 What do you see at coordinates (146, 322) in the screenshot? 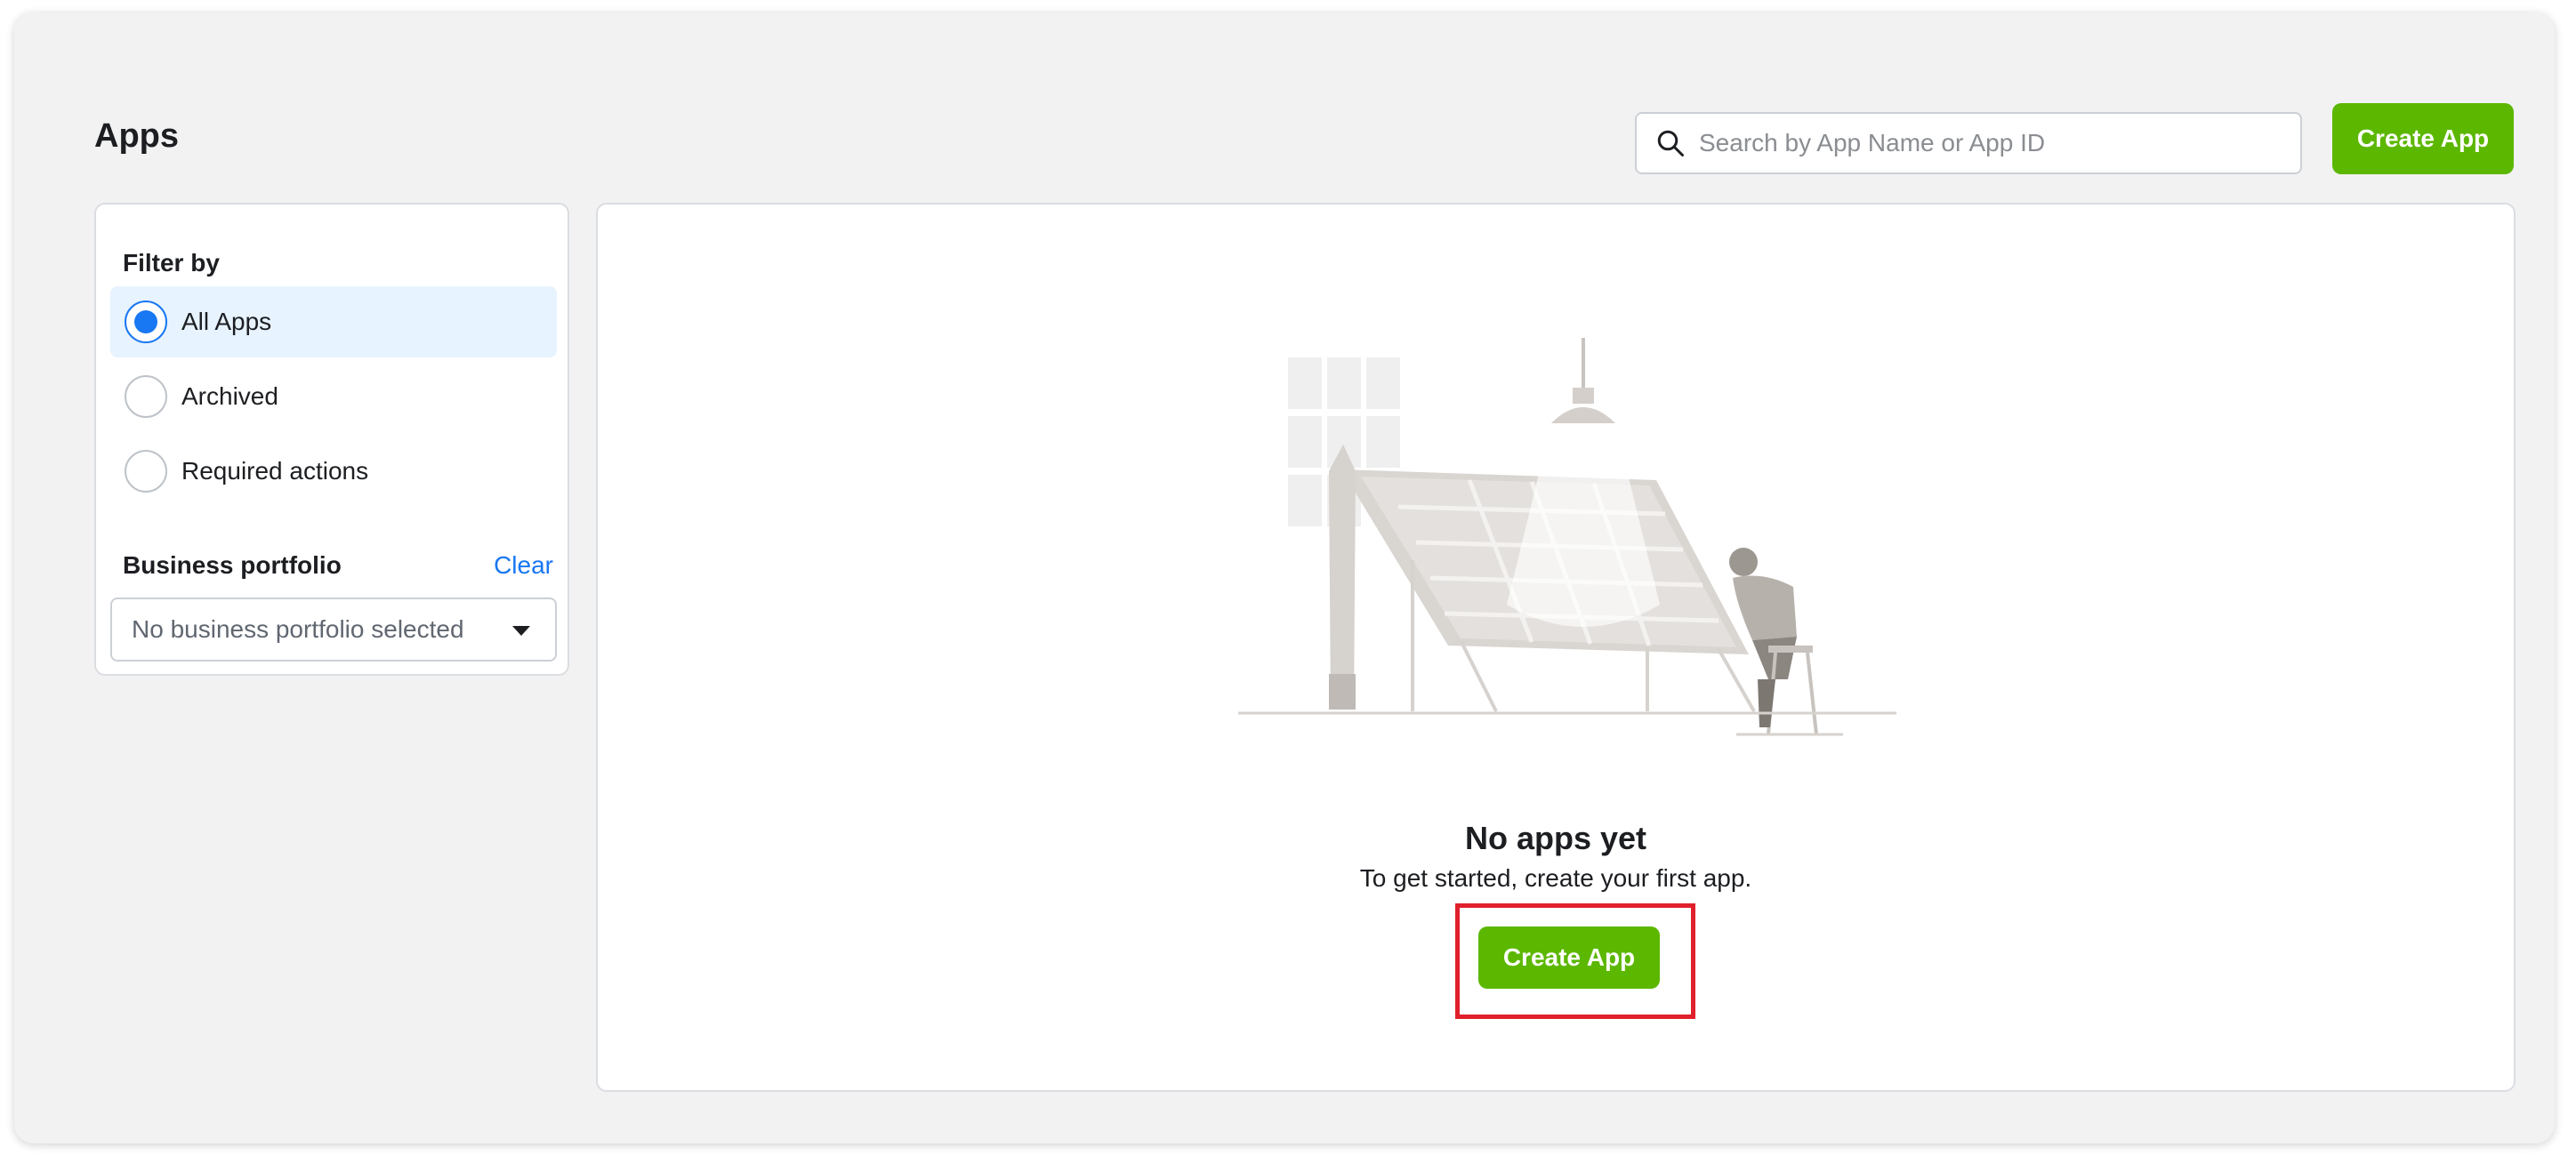
I see `radio-checked-icon` at bounding box center [146, 322].